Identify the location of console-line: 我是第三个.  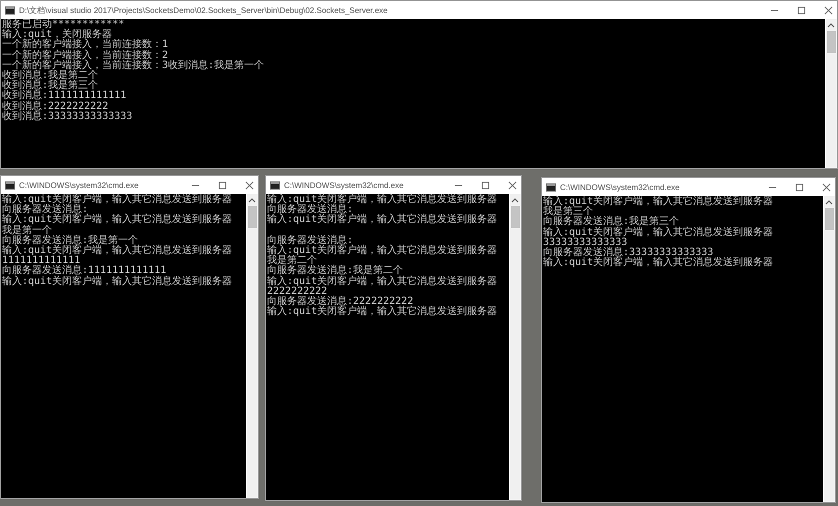
(568, 212).